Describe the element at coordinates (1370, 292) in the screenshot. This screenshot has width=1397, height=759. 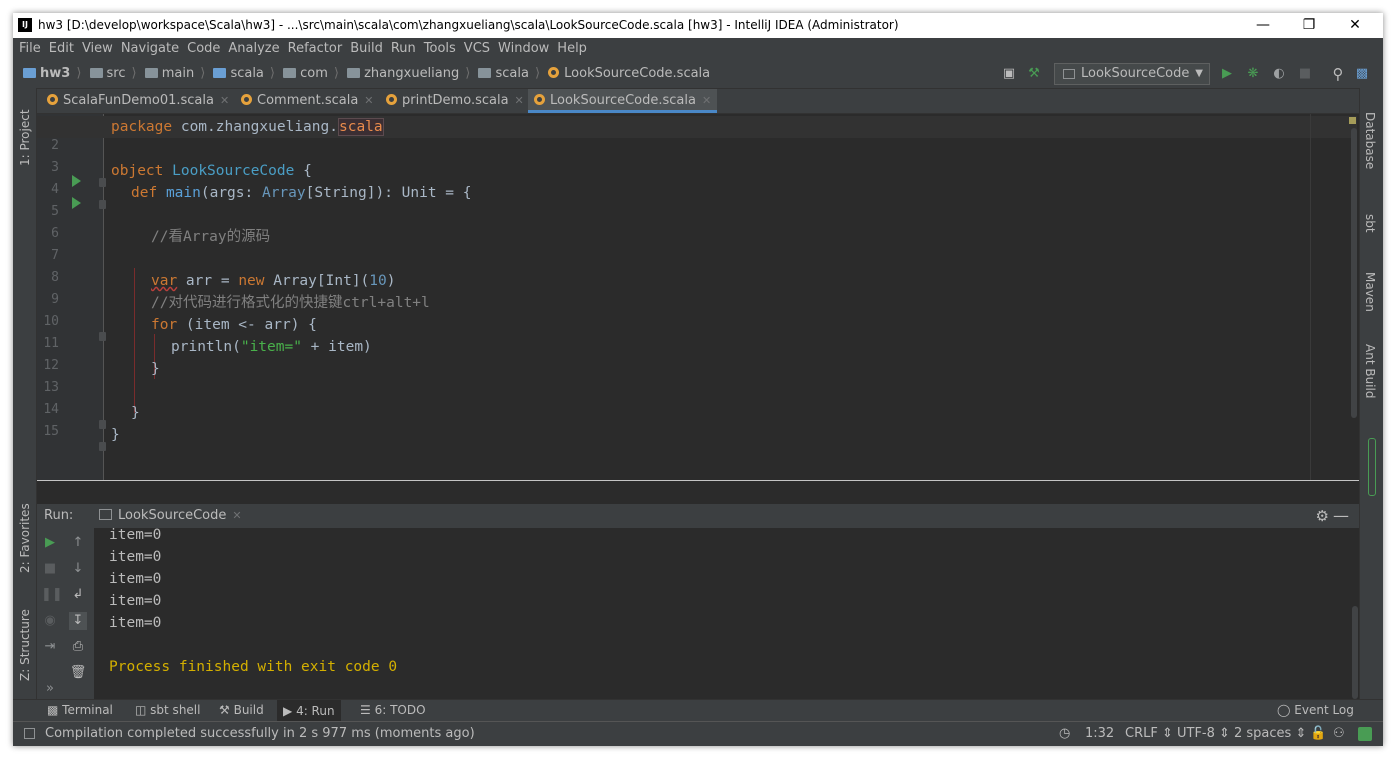
I see `maven-panel-button: Maven` at that location.